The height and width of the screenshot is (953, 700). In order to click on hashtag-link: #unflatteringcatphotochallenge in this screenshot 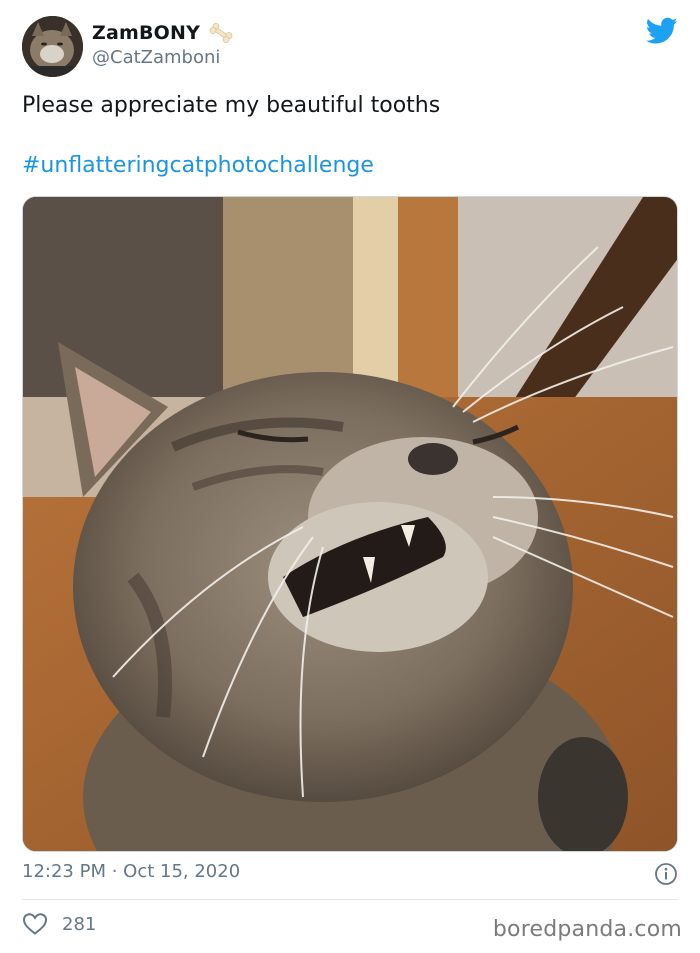, I will do `click(198, 166)`.